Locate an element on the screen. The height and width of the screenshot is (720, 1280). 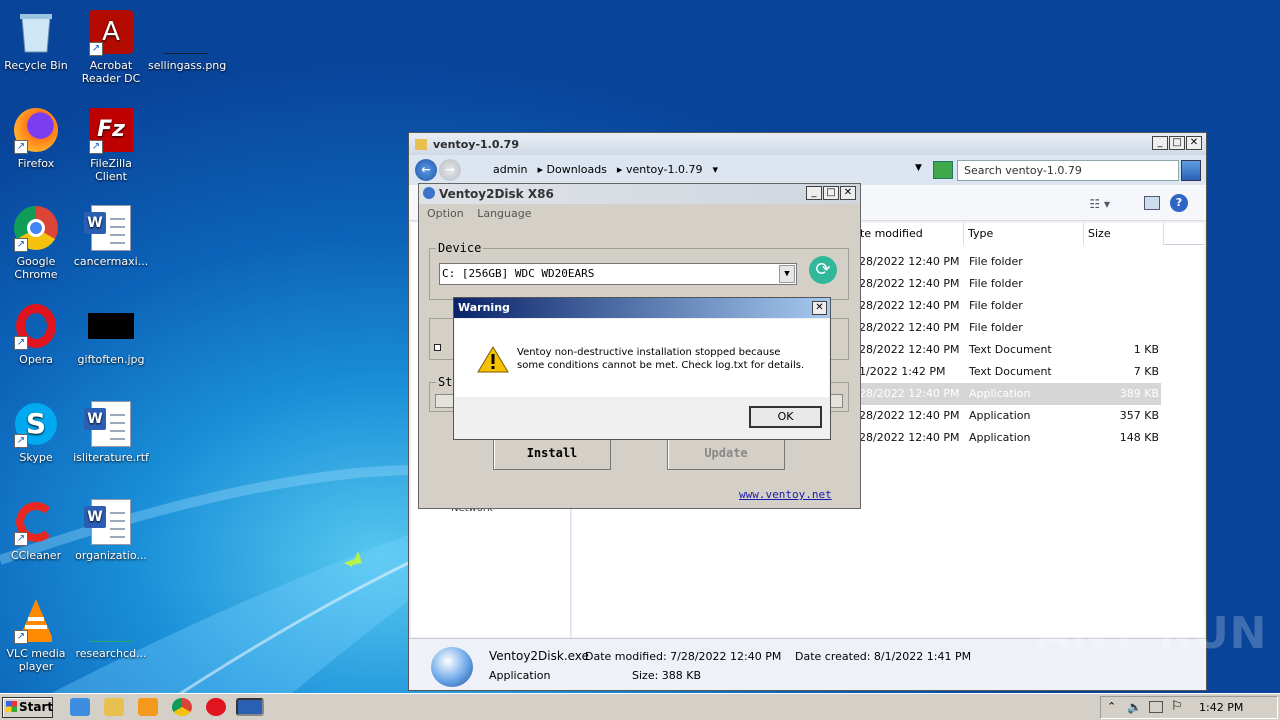
chevron-down-icon: ▼ is located at coordinates (787, 274).